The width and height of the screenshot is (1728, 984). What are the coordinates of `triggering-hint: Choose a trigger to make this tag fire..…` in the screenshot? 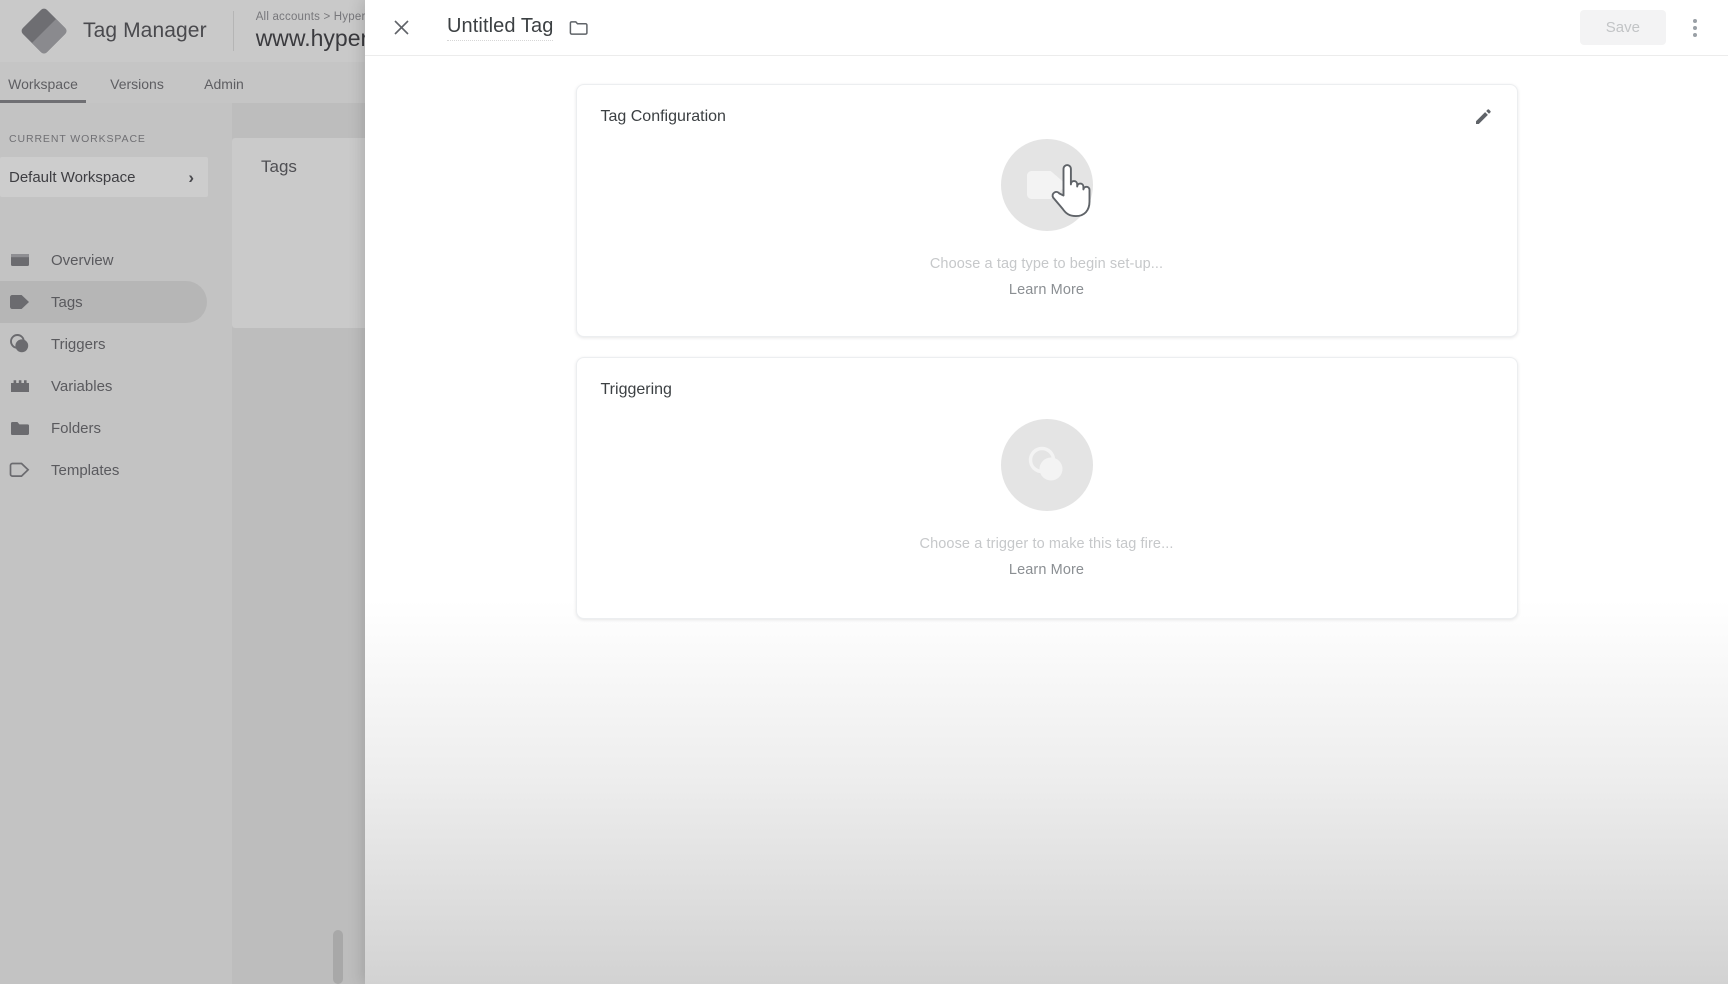 It's located at (1046, 544).